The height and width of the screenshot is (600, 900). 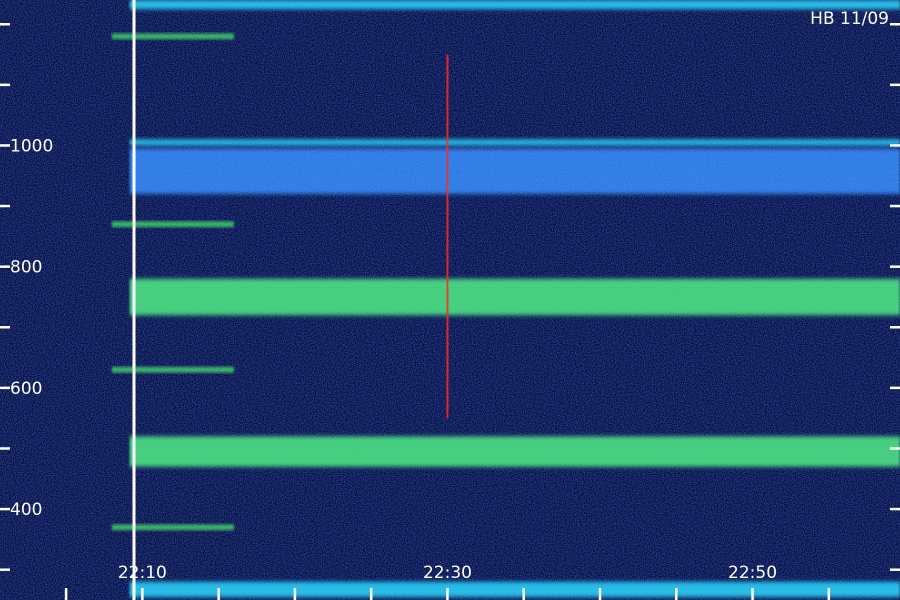 What do you see at coordinates (31, 146) in the screenshot?
I see `y-tick-label: 1000` at bounding box center [31, 146].